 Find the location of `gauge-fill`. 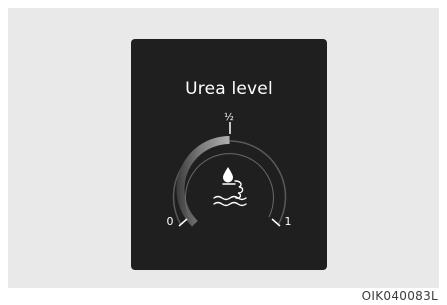

gauge-fill is located at coordinates (203, 181).